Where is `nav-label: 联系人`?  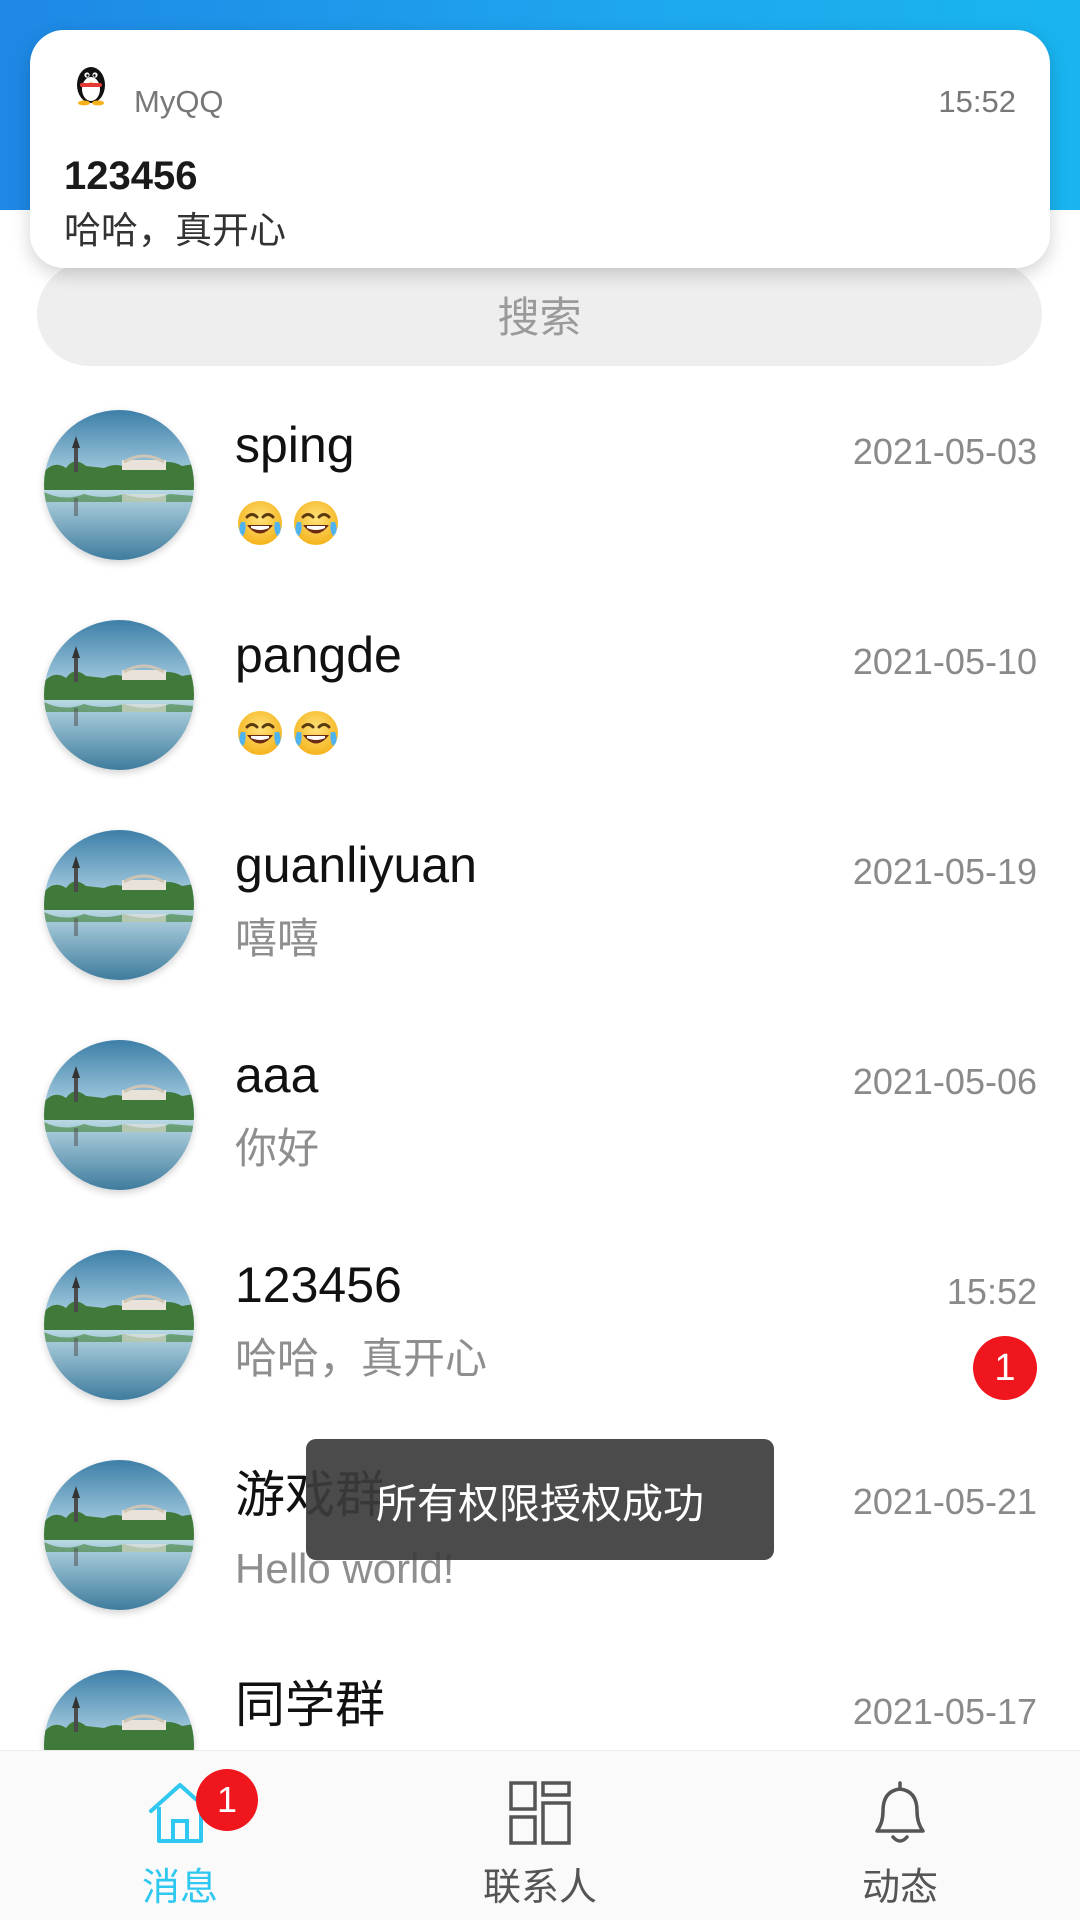 nav-label: 联系人 is located at coordinates (539, 1888).